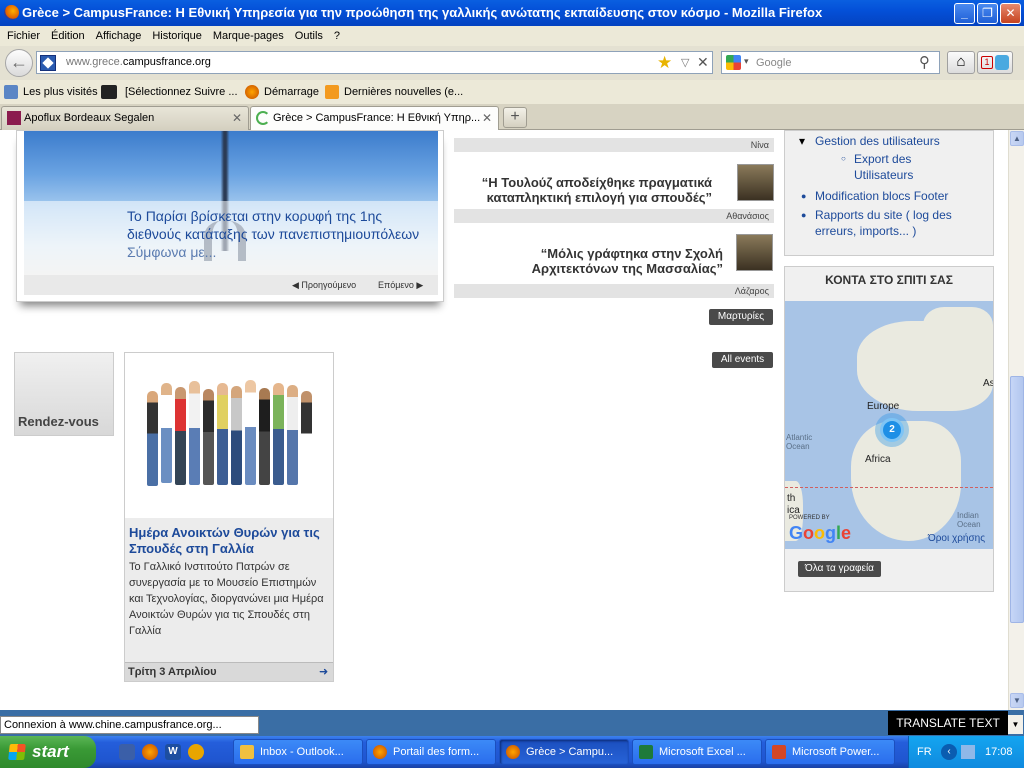 The image size is (1024, 768). What do you see at coordinates (949, 752) in the screenshot?
I see `tray-expand-icon: ‹` at bounding box center [949, 752].